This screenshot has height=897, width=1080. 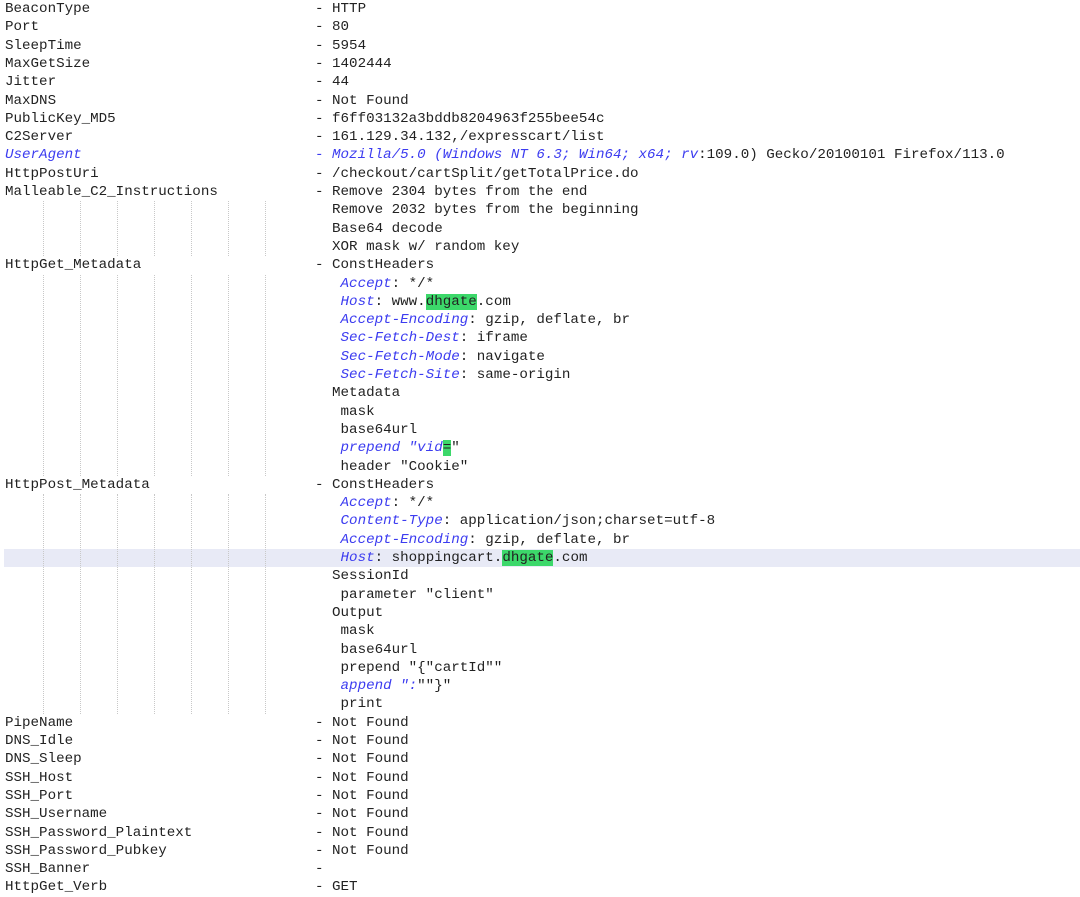 I want to click on value-segment: - 161.129.34.132,/expresscart/list, so click(x=460, y=137).